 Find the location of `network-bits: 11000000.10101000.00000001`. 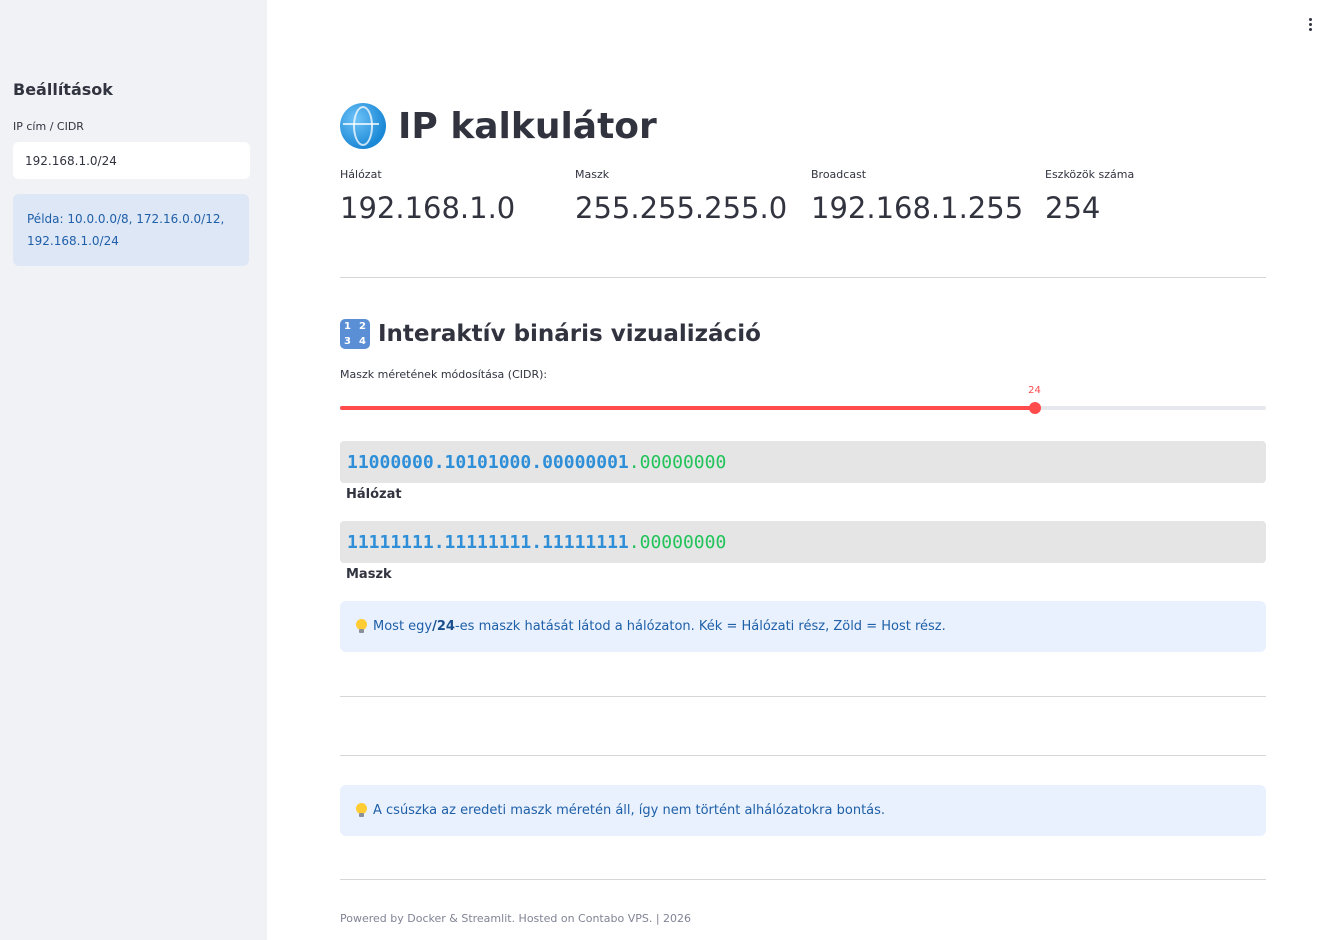

network-bits: 11000000.10101000.00000001 is located at coordinates (488, 462).